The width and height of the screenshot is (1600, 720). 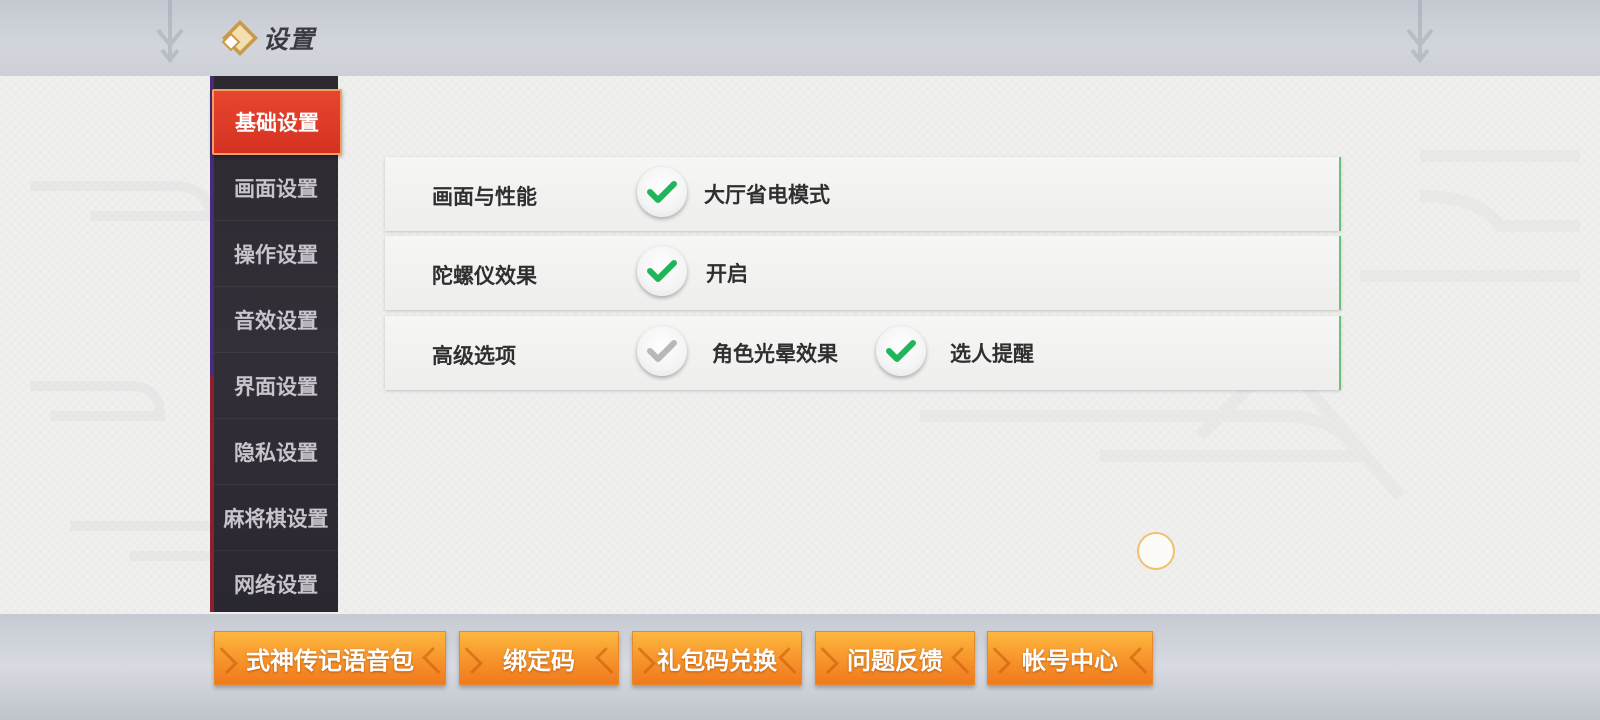 I want to click on sidebar-item-basic: 基础设置, so click(x=277, y=122).